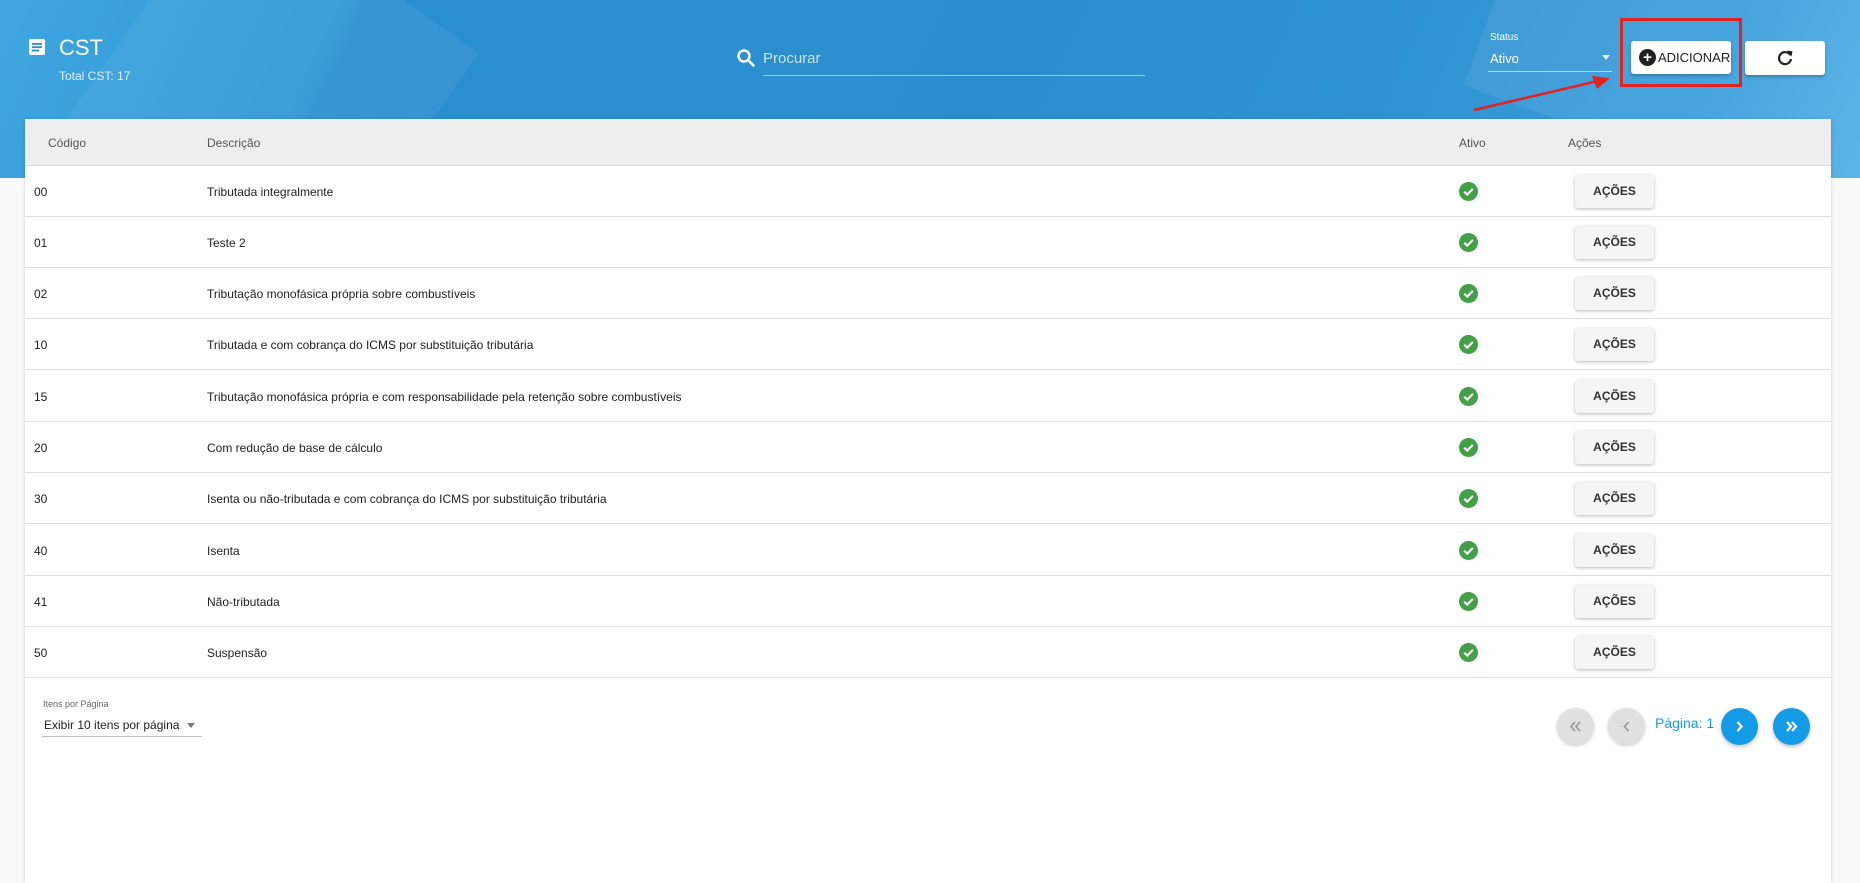 This screenshot has width=1860, height=883. I want to click on search-input, so click(954, 58).